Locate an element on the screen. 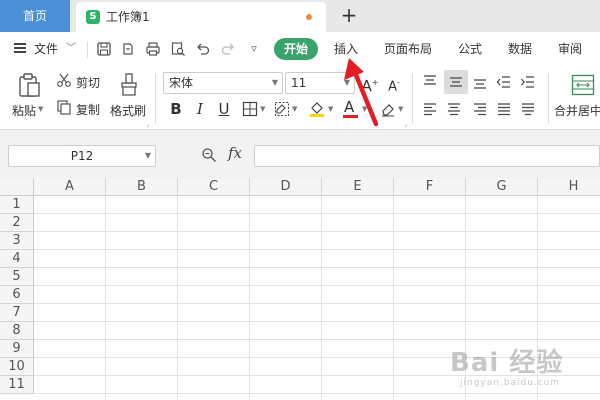  formula-bar: P12 ▼ fx is located at coordinates (300, 154).